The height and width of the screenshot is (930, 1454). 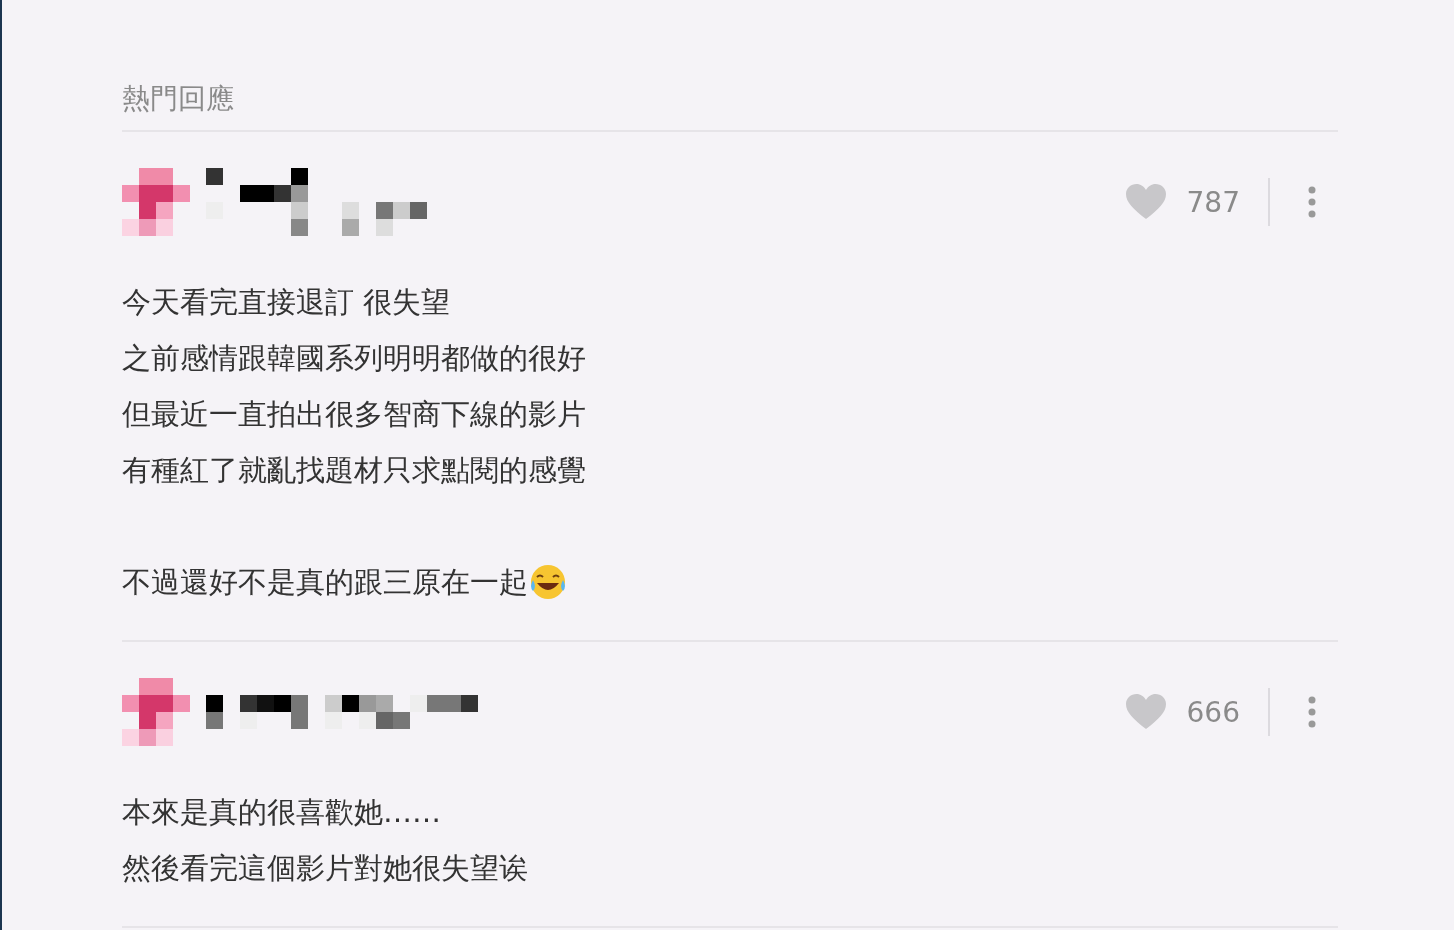 I want to click on laughing-emoji-icon, so click(x=548, y=582).